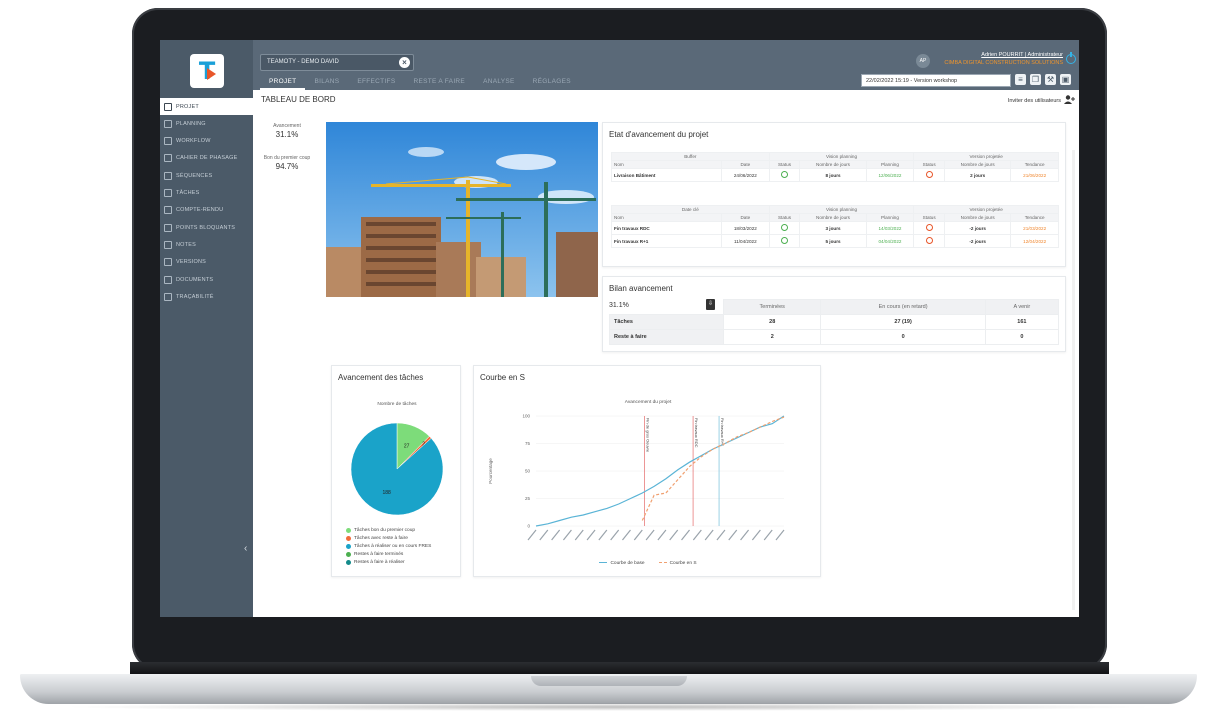  Describe the element at coordinates (388, 530) in the screenshot. I see `legend-item: Tâches bon du premier coup` at that location.